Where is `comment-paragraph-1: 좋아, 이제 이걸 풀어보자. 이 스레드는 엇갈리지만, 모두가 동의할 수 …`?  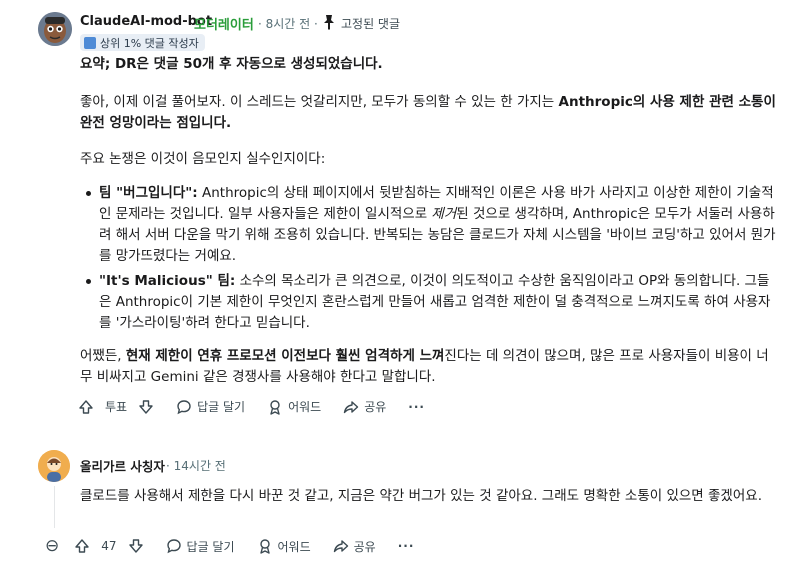
comment-paragraph-1: 좋아, 이제 이걸 풀어보자. 이 스레드는 엇갈리지만, 모두가 동의할 수 … is located at coordinates (430, 113).